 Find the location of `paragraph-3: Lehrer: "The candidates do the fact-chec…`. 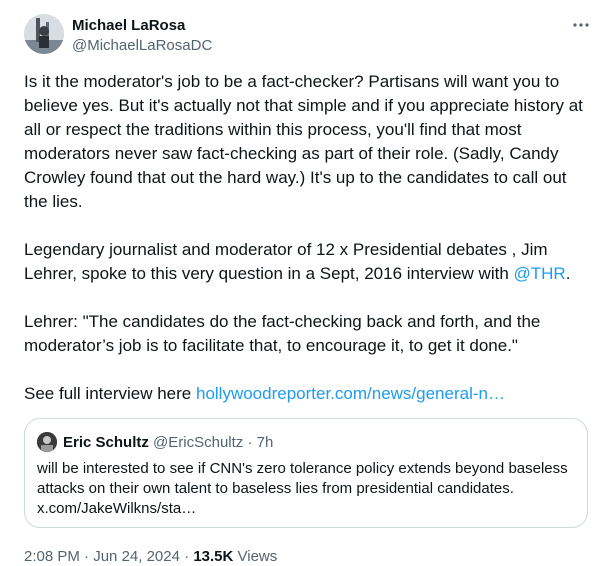

paragraph-3: Lehrer: "The candidates do the fact-chec… is located at coordinates (282, 333).